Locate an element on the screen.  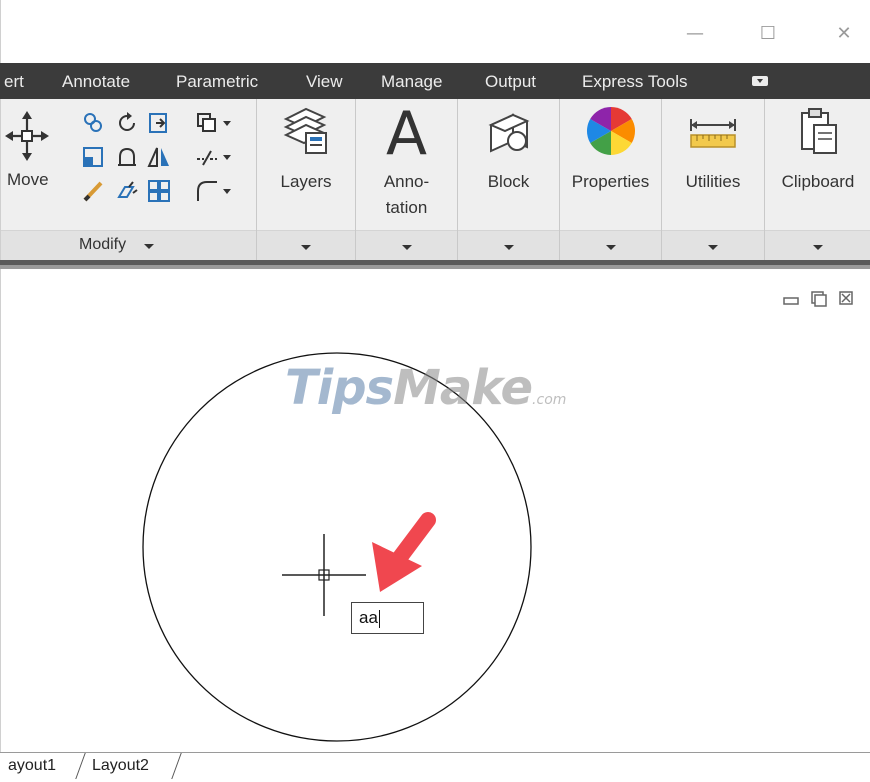
dynamic-text-input: aa is located at coordinates (387, 618).